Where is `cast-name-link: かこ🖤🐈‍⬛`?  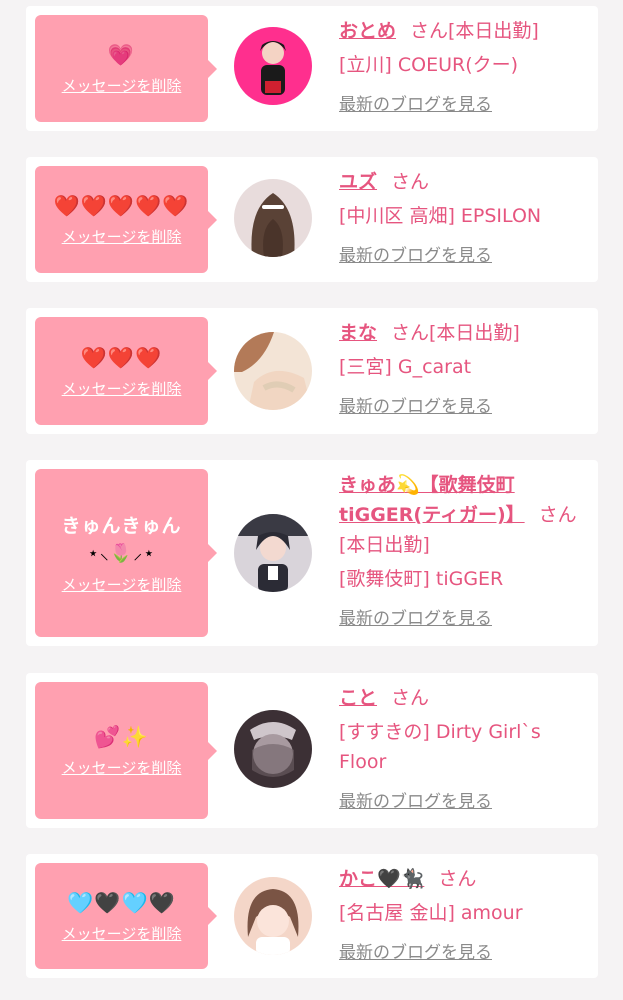
cast-name-link: かこ🖤🐈‍⬛ is located at coordinates (381, 879).